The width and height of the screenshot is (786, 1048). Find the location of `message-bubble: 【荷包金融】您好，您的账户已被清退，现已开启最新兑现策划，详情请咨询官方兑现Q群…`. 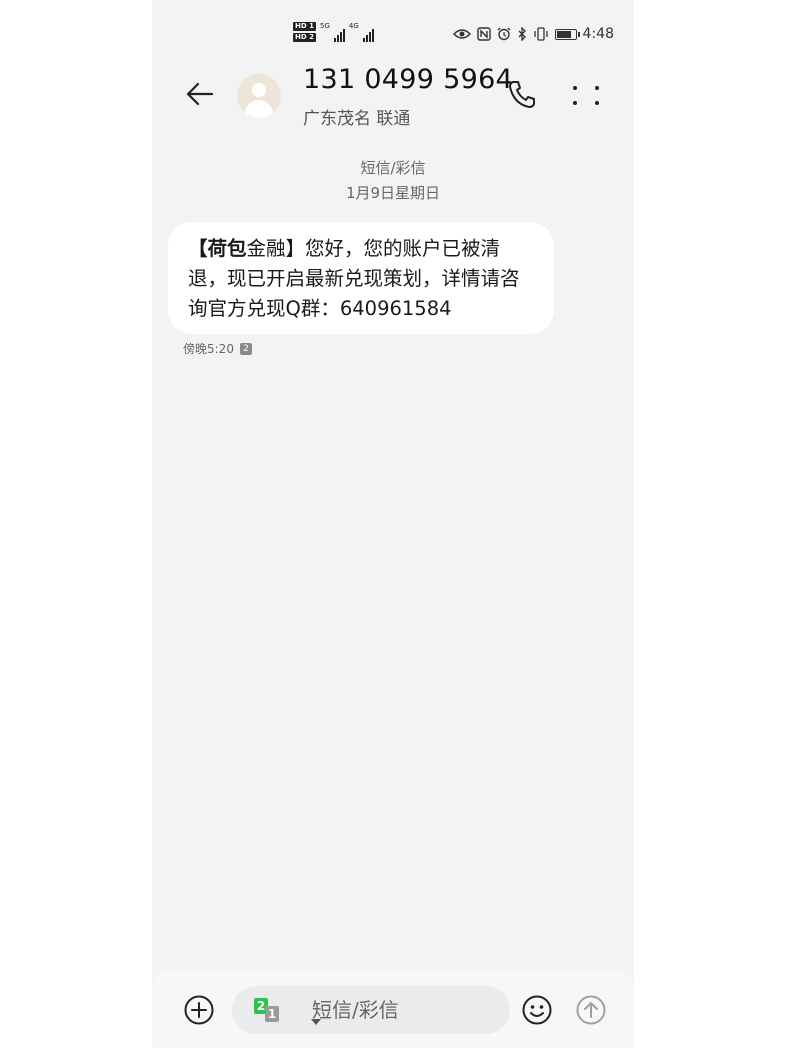

message-bubble: 【荷包金融】您好，您的账户已被清退，现已开启最新兑现策划，详情请咨询官方兑现Q群… is located at coordinates (361, 278).